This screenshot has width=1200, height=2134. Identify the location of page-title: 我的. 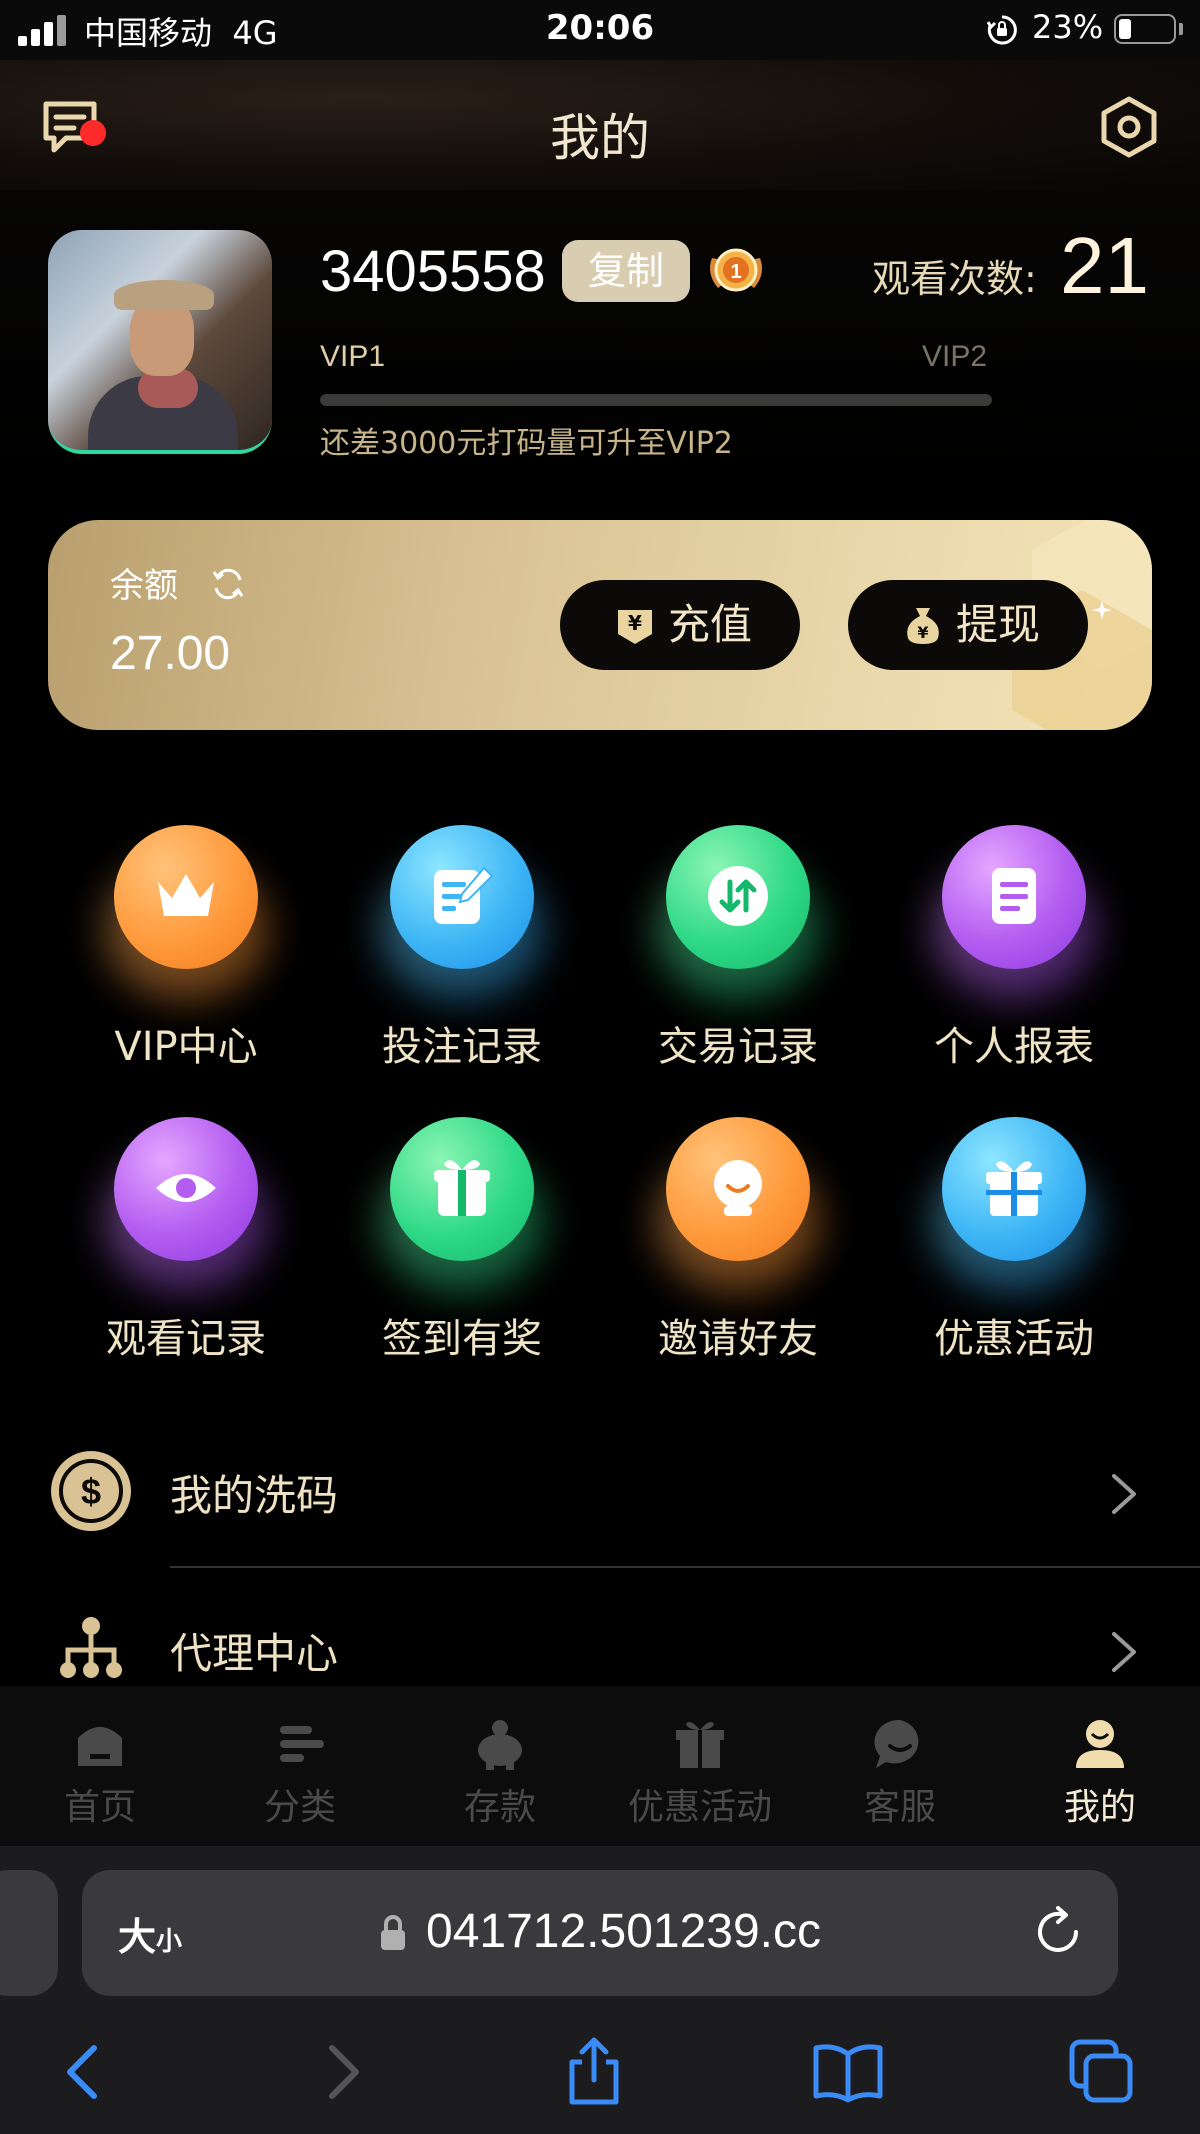
(600, 138).